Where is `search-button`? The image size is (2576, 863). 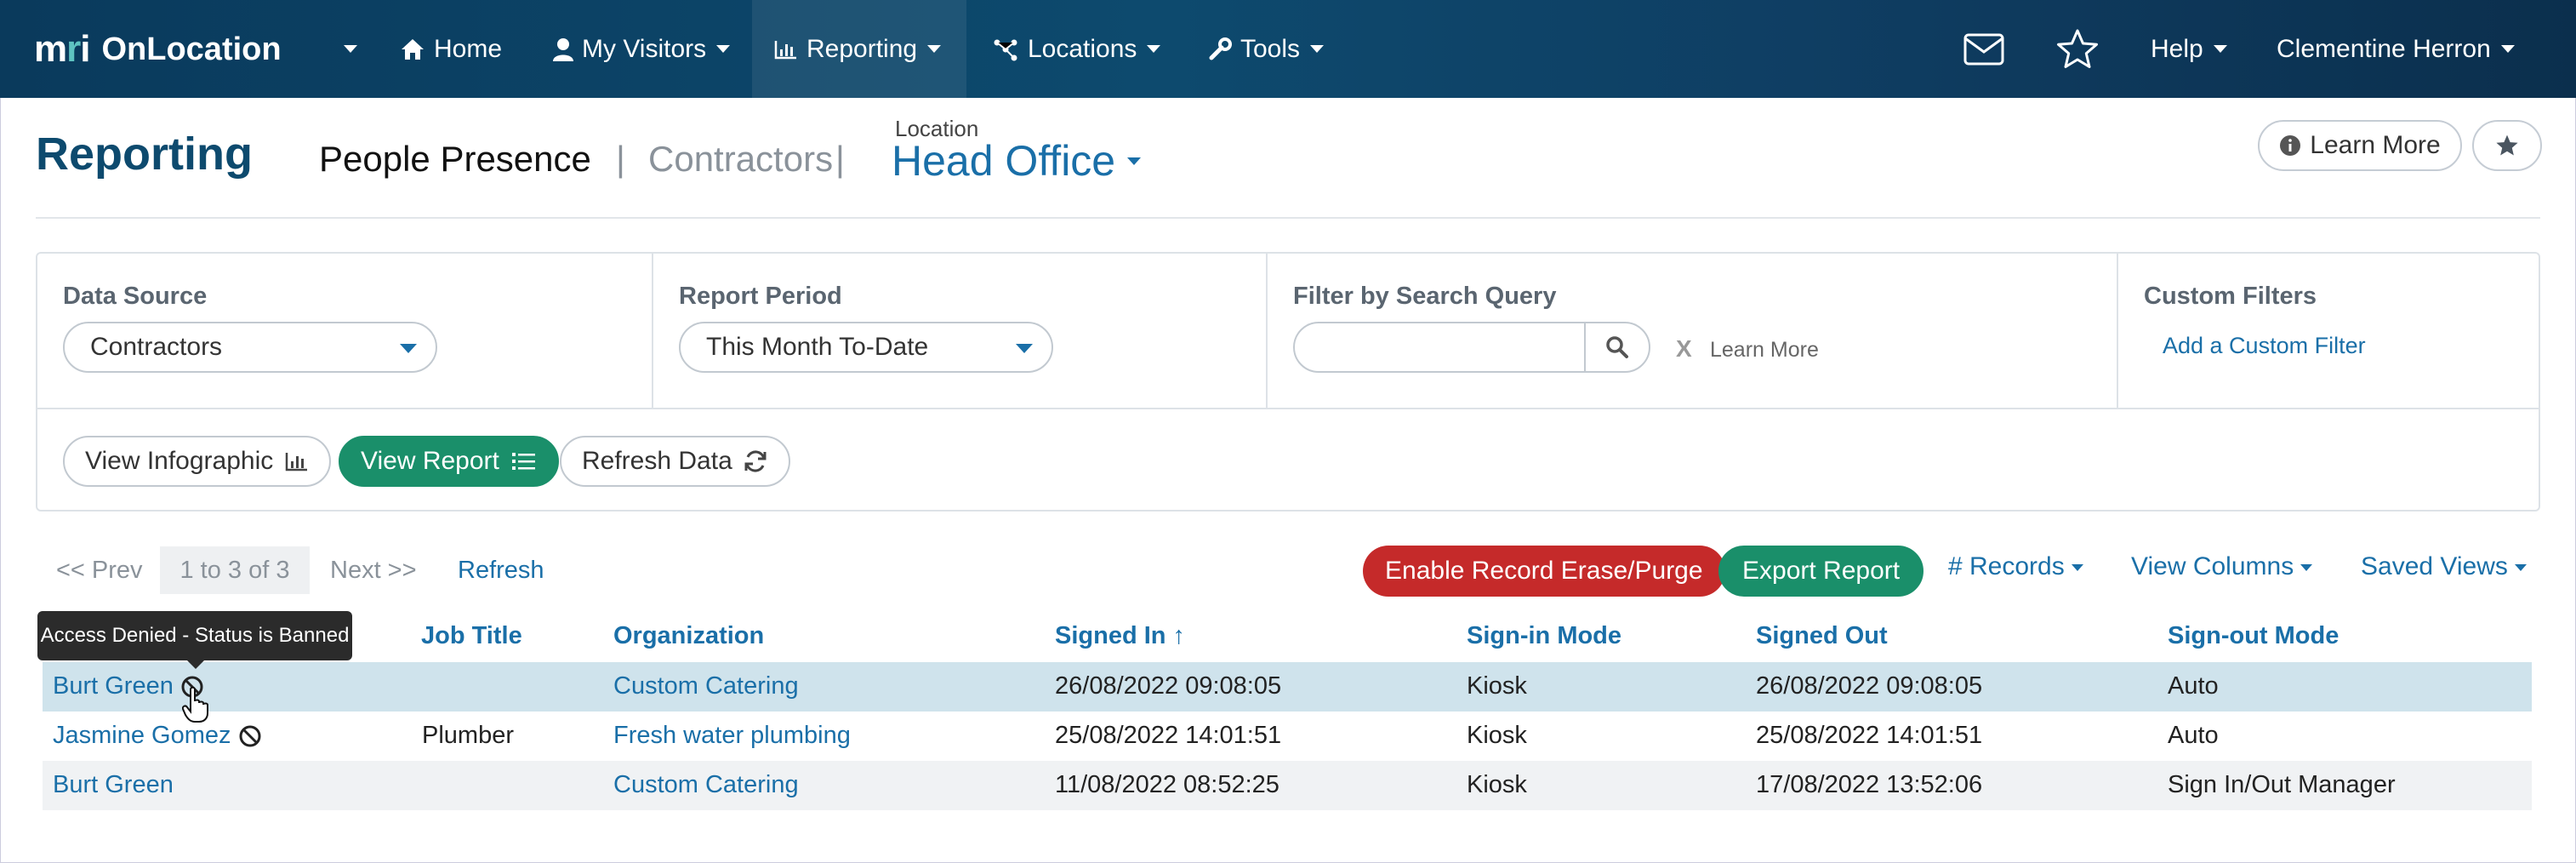
search-button is located at coordinates (1617, 347).